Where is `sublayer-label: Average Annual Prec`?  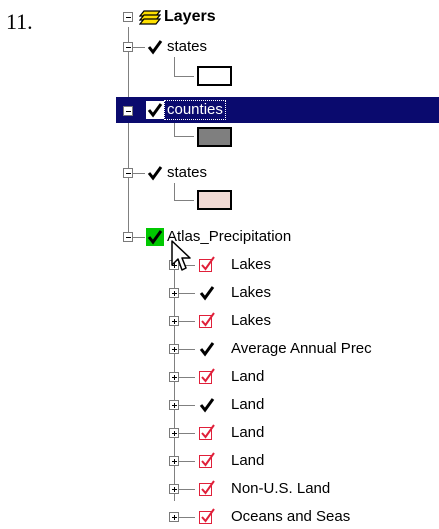
sublayer-label: Average Annual Prec is located at coordinates (301, 348).